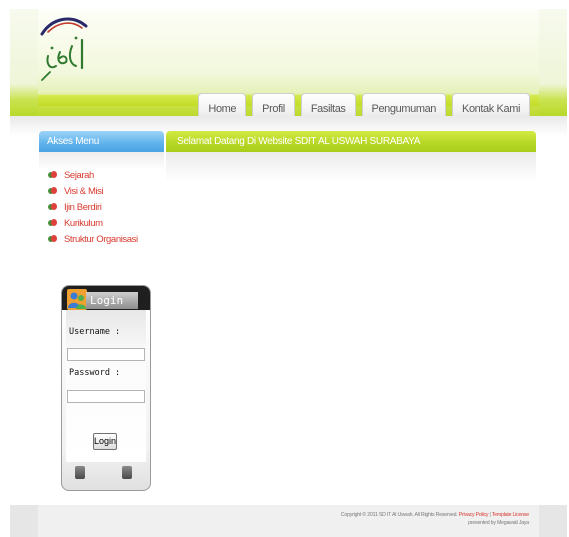  I want to click on sidebar-item-sejarah: Sejarah, so click(93, 175).